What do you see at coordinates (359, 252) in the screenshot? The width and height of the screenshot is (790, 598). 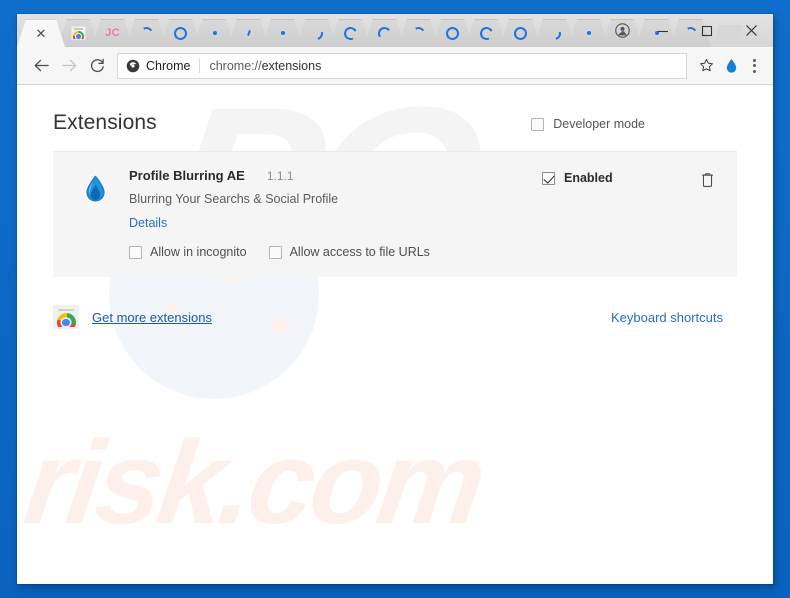 I see `allow-file-urls-label: Allow access to file URLs` at bounding box center [359, 252].